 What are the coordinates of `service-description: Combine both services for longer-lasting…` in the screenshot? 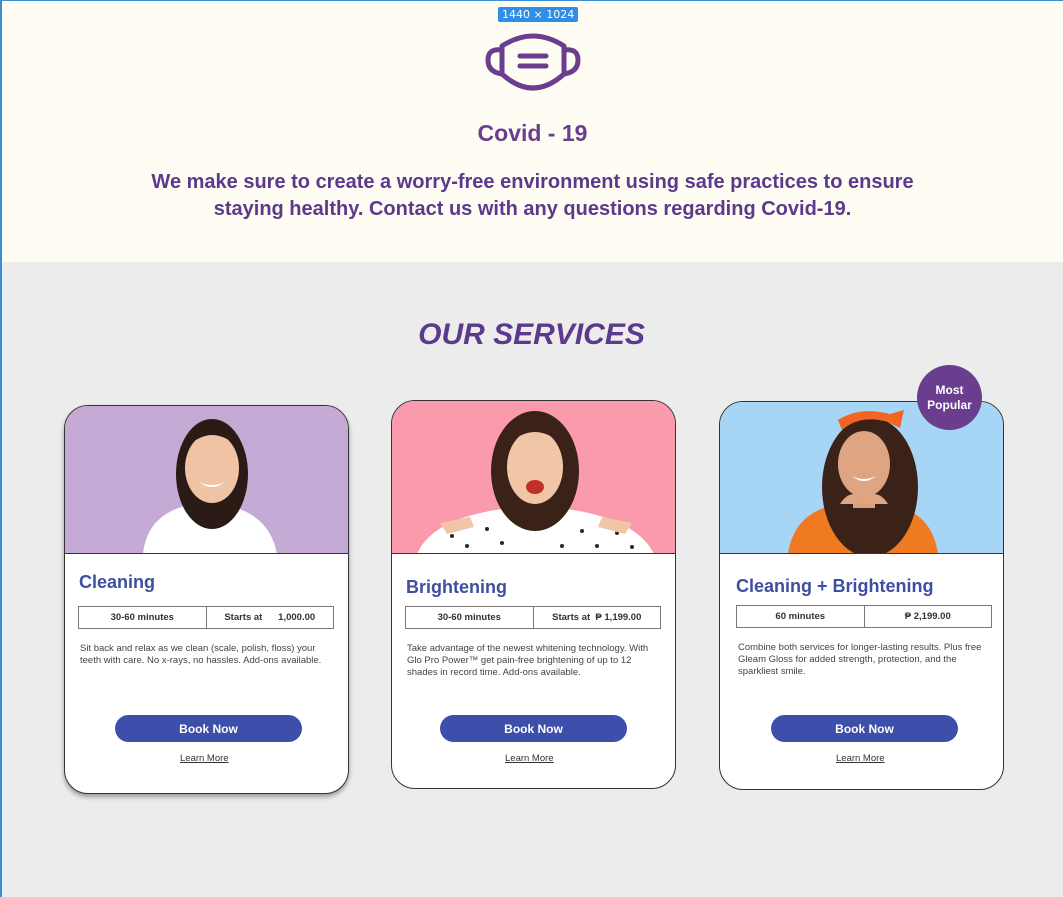 It's located at (860, 659).